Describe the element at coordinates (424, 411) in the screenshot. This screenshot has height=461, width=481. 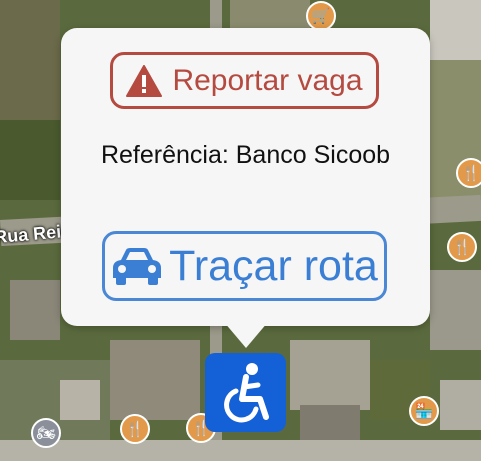
I see `store-icon: 🏪` at that location.